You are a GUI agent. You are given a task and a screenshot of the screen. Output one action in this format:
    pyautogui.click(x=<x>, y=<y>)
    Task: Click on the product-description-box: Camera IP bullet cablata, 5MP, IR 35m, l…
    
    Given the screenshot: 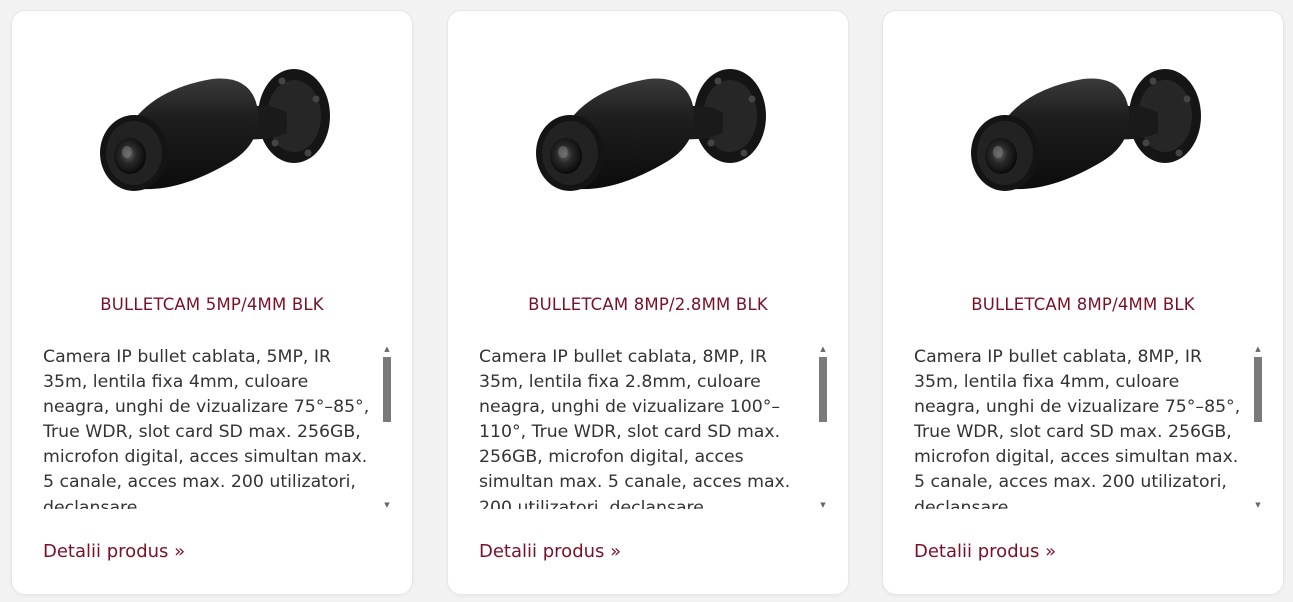 What is the action you would take?
    pyautogui.click(x=218, y=427)
    